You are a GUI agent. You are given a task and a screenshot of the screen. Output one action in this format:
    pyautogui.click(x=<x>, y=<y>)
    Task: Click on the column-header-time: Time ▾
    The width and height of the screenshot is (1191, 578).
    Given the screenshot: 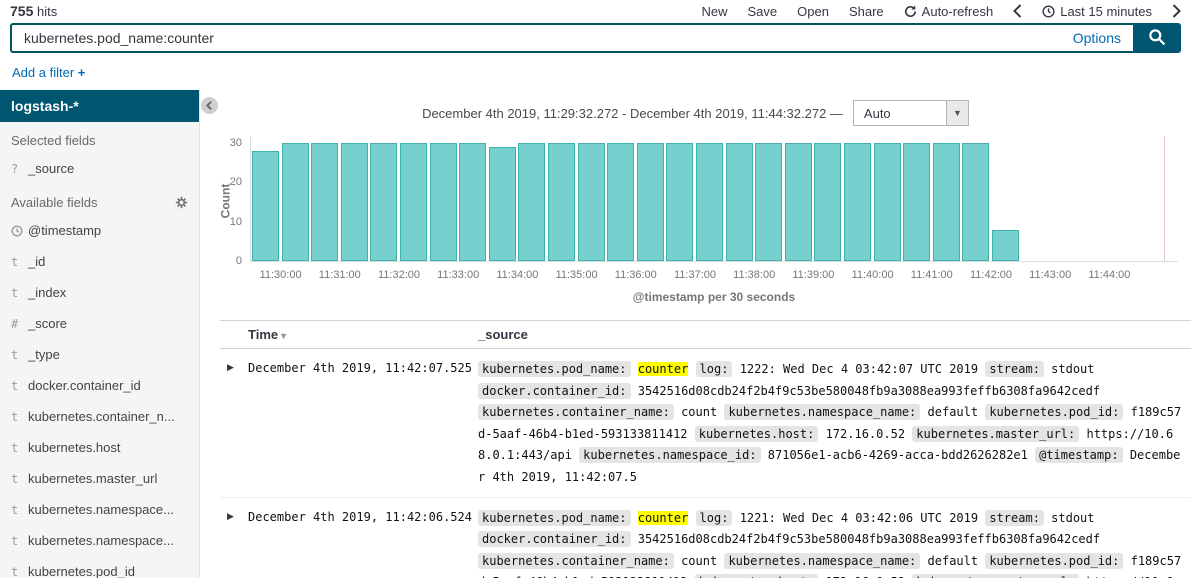 What is the action you would take?
    pyautogui.click(x=363, y=334)
    